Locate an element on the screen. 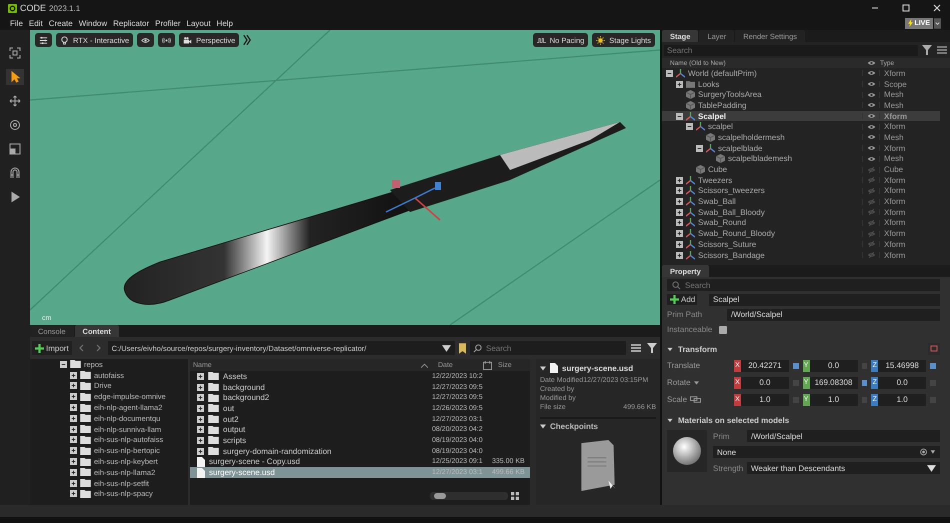  menu-item: File is located at coordinates (16, 23).